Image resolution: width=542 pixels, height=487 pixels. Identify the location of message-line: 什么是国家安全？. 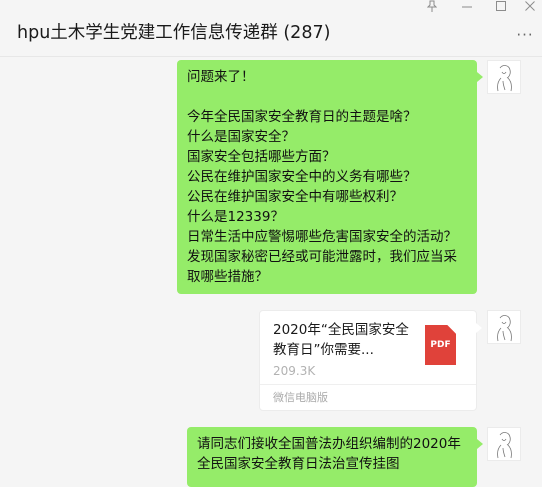
(241, 137).